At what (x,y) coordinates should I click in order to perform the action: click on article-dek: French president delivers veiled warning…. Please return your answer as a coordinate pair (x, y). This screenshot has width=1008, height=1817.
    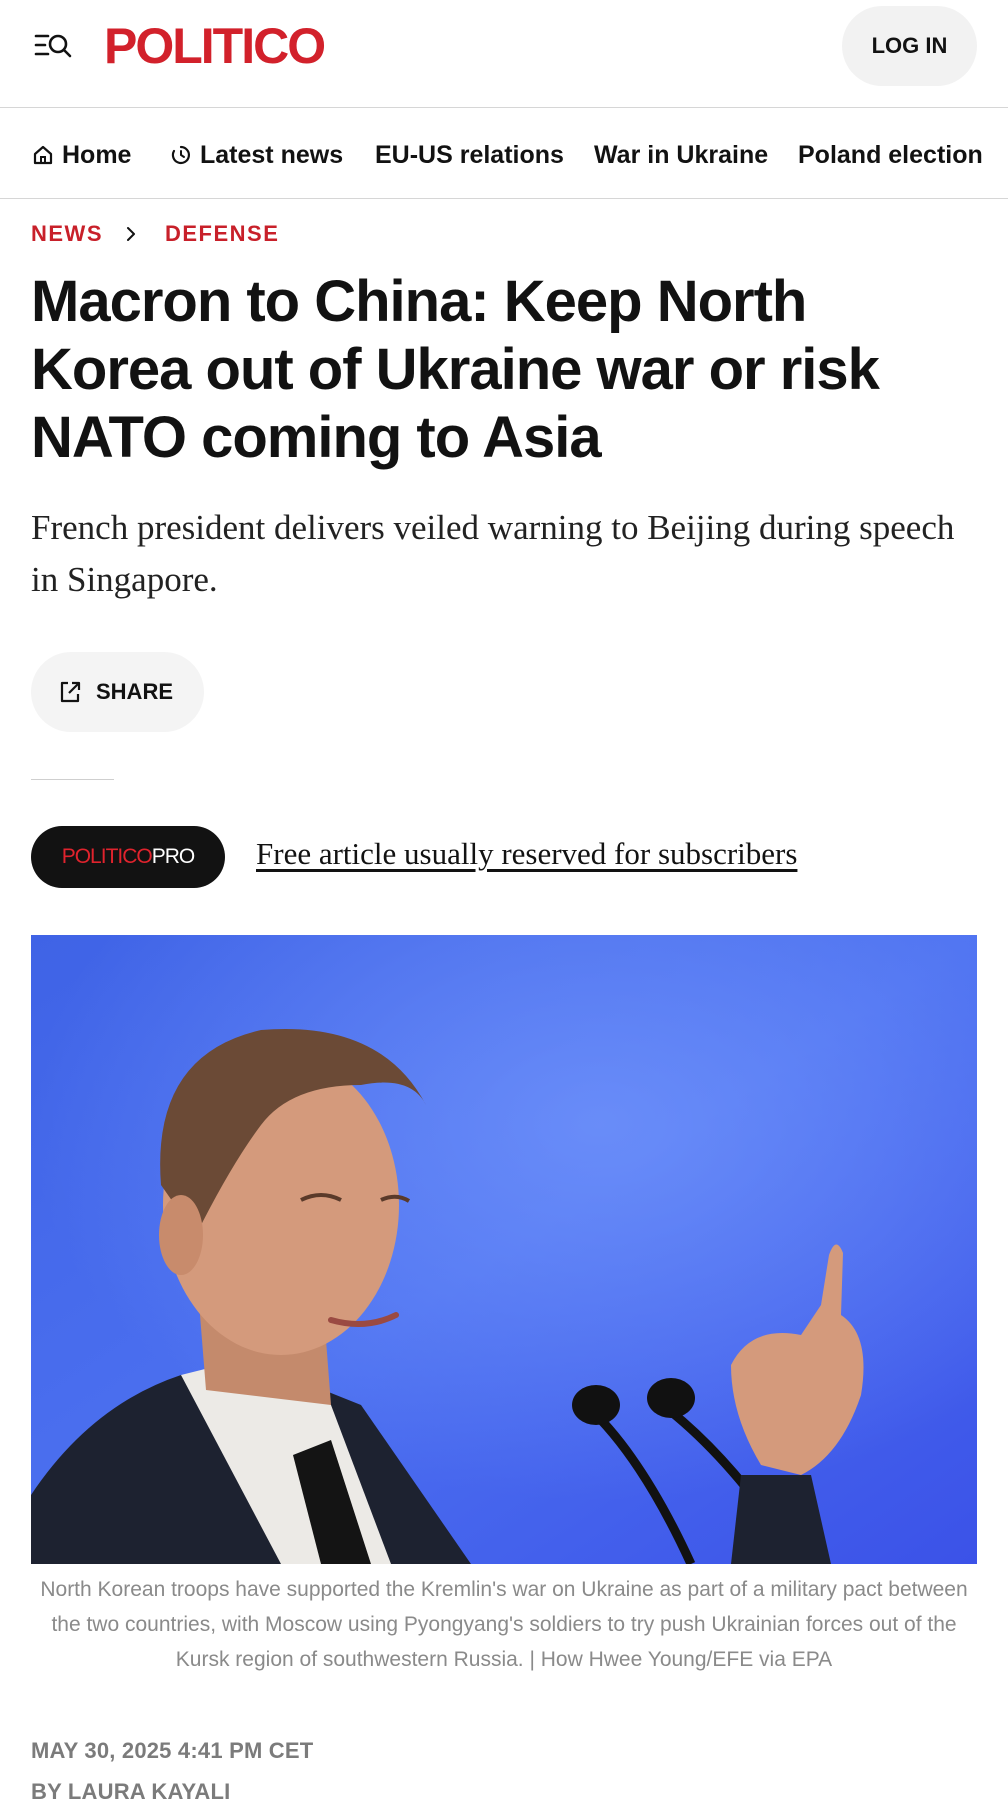
    Looking at the image, I should click on (493, 553).